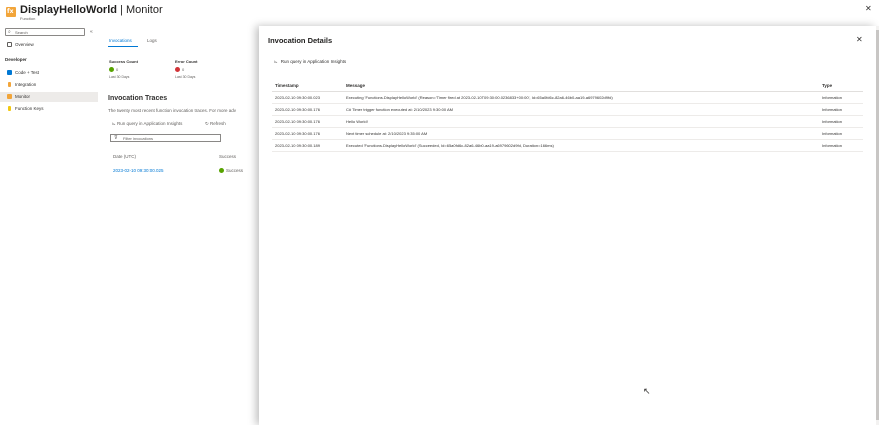 This screenshot has width=879, height=425. I want to click on row-timestamp: 2023-02-10 09:30:00.189, so click(297, 145).